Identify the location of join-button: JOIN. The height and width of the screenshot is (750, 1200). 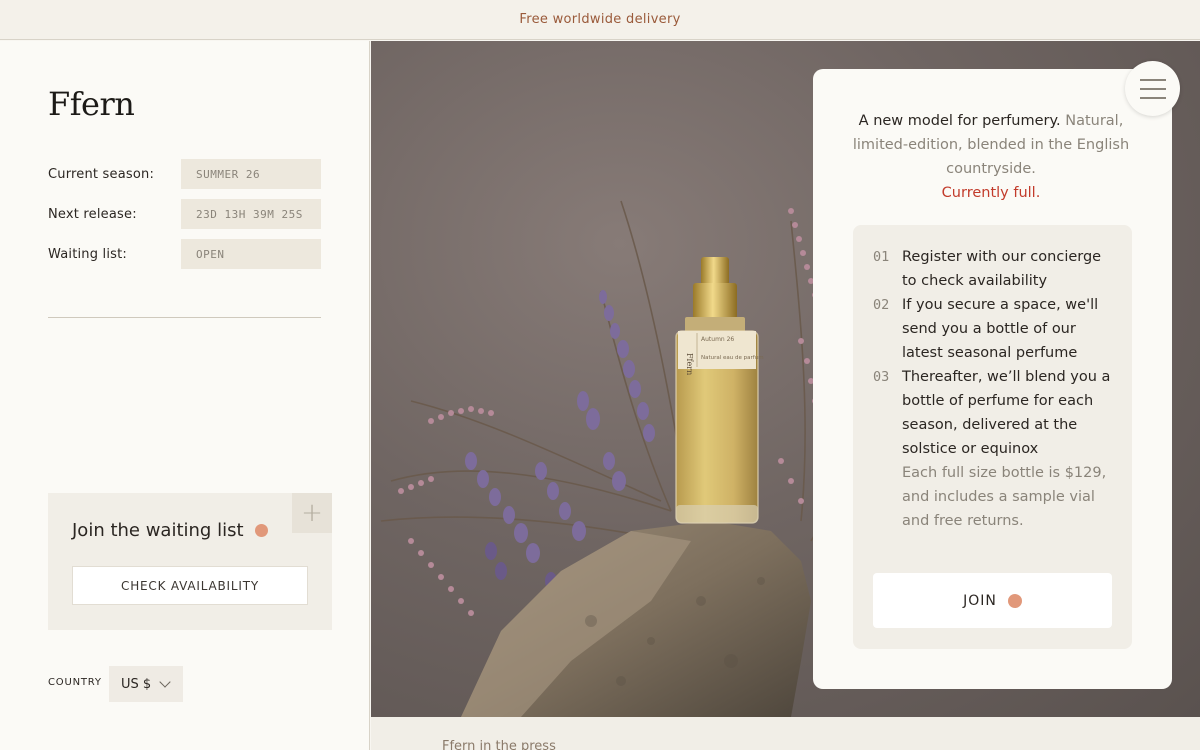
(992, 600).